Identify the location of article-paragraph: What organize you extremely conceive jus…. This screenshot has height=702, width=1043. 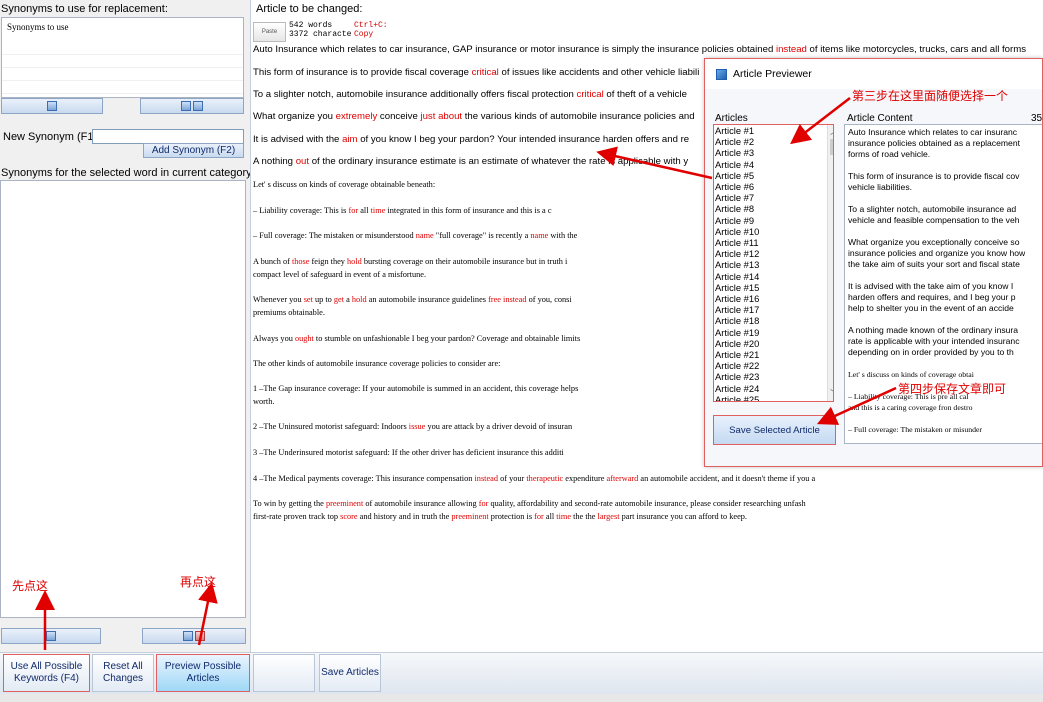
(474, 116).